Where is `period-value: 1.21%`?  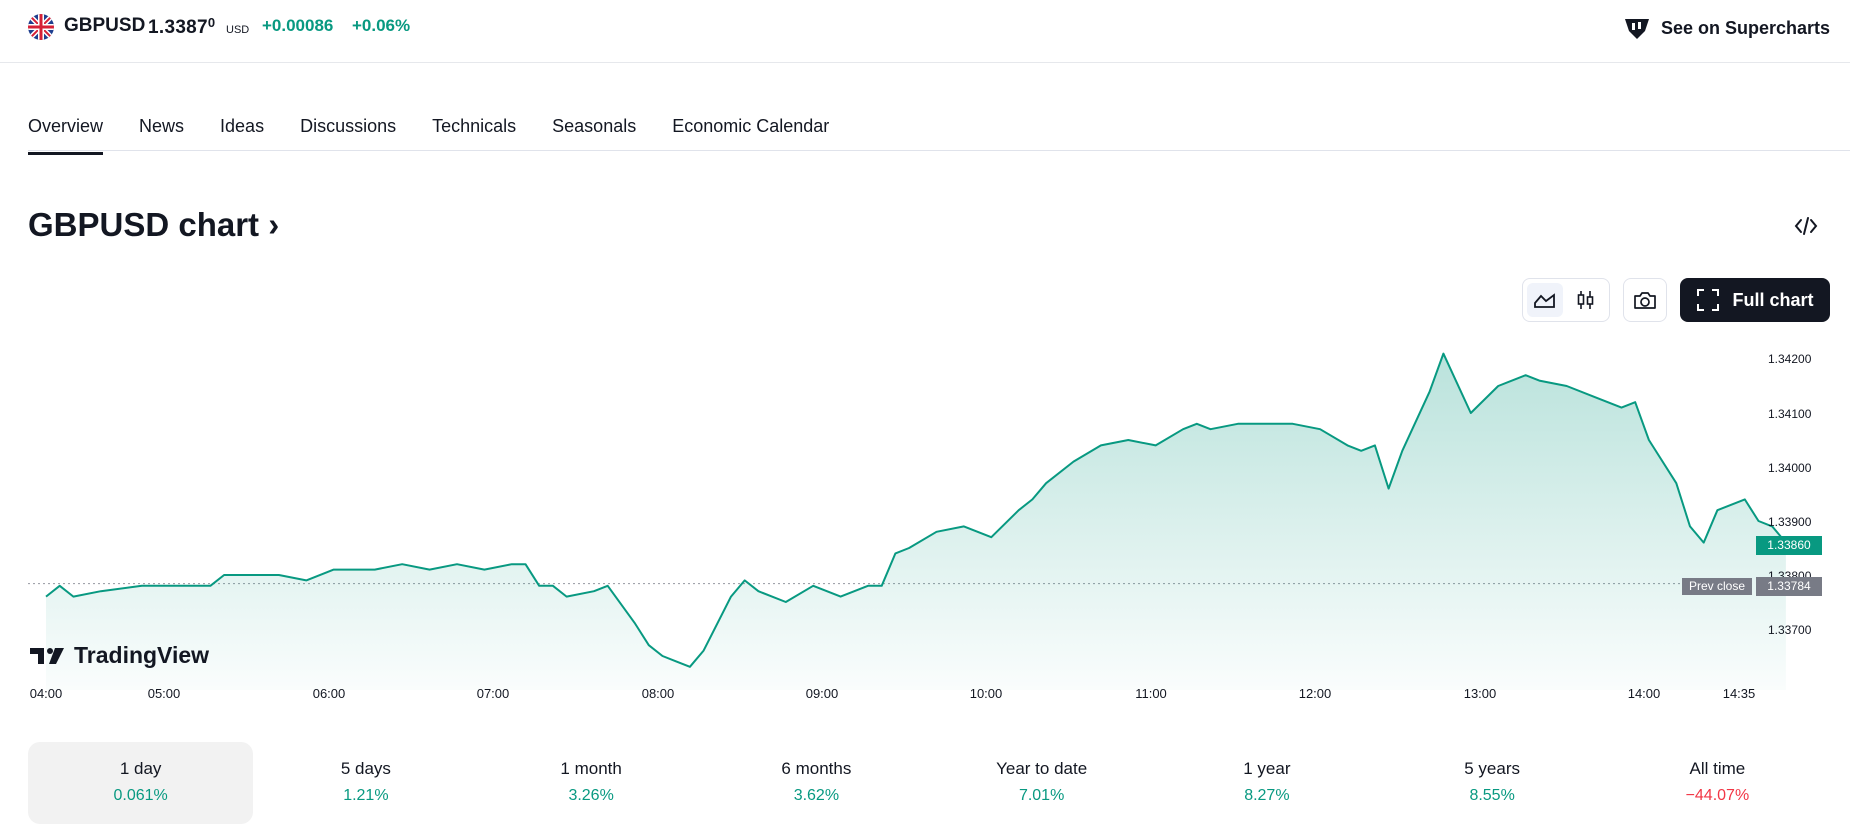 period-value: 1.21% is located at coordinates (366, 795).